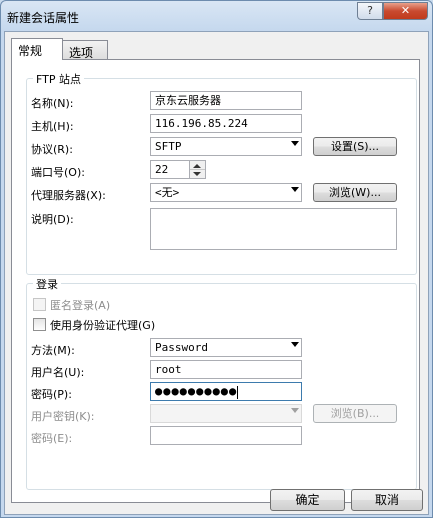 The height and width of the screenshot is (518, 433). Describe the element at coordinates (53, 350) in the screenshot. I see `method-label: 方法(M):` at that location.